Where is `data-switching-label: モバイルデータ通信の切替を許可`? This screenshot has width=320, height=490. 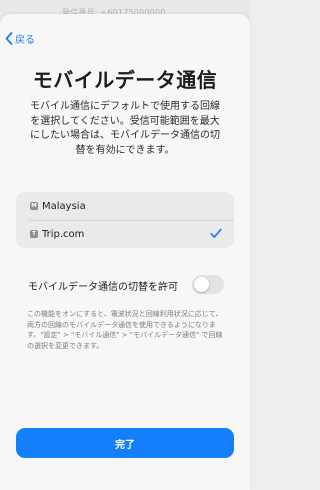 data-switching-label: モバイルデータ通信の切替を許可 is located at coordinates (103, 287).